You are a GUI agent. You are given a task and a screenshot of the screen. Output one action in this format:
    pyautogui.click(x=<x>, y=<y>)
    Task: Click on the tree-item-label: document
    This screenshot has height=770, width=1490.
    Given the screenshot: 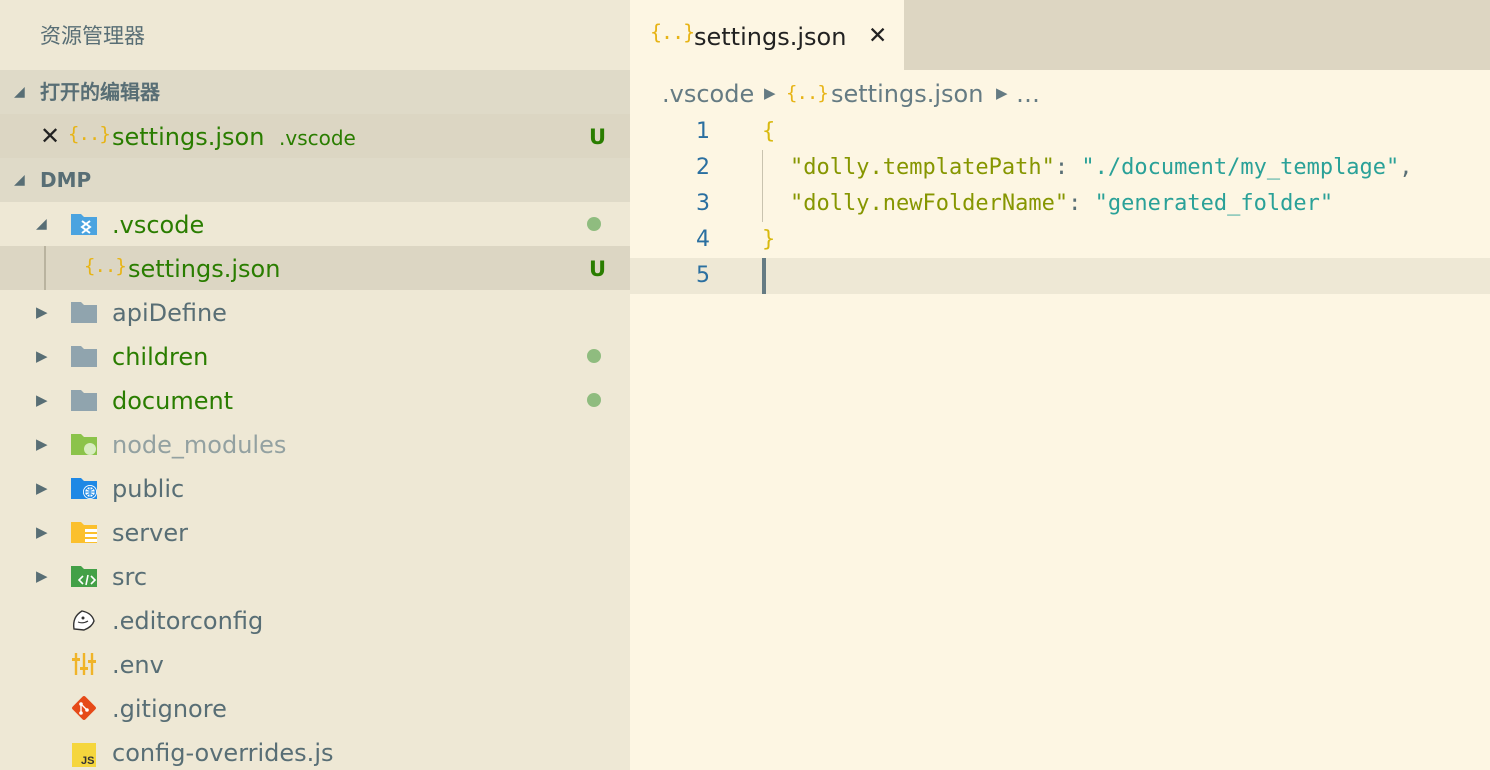 What is the action you would take?
    pyautogui.click(x=173, y=401)
    